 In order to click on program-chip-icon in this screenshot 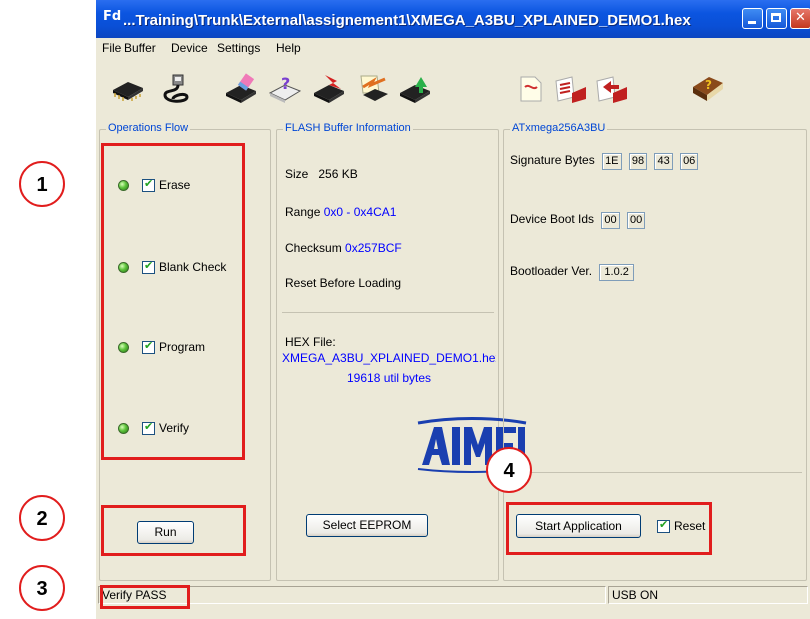, I will do `click(330, 89)`.